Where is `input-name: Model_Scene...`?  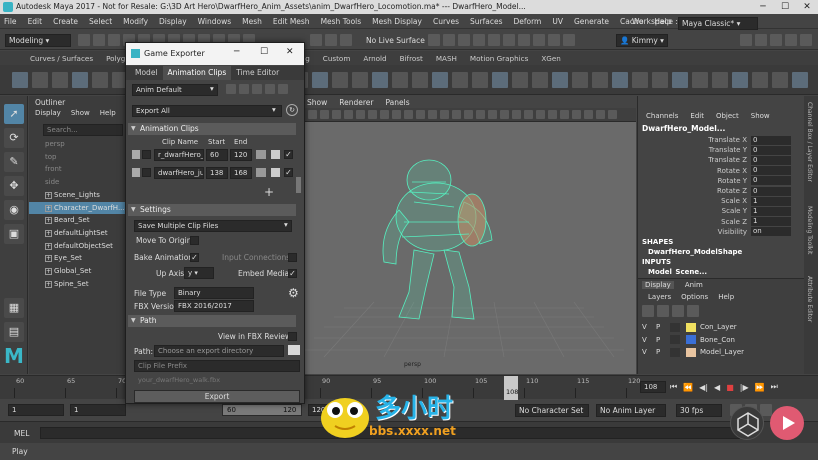 input-name: Model_Scene... is located at coordinates (677, 271).